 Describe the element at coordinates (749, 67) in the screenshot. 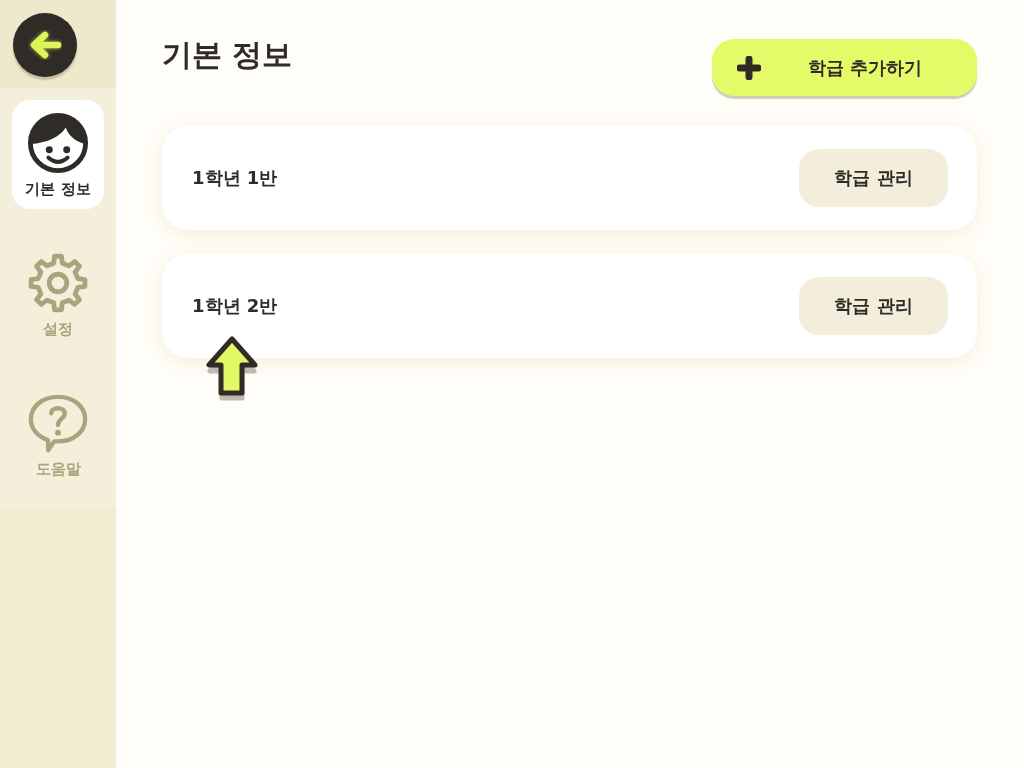

I see `plus-icon` at that location.